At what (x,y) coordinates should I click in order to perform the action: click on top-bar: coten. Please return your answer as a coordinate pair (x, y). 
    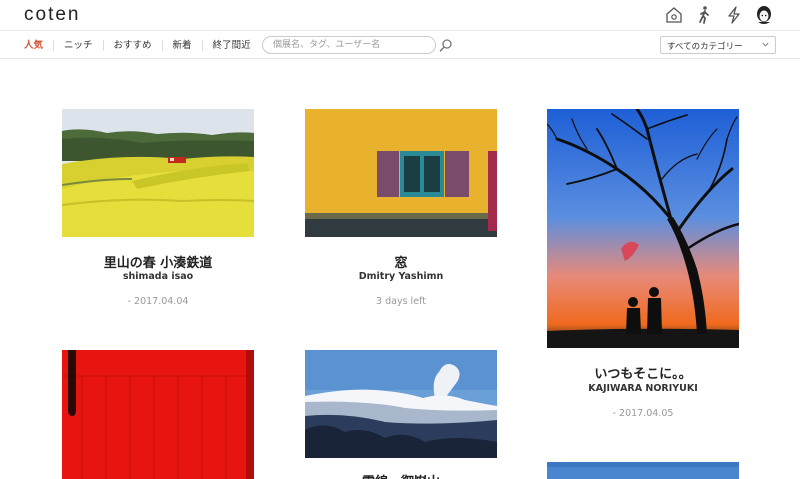
    Looking at the image, I should click on (400, 15).